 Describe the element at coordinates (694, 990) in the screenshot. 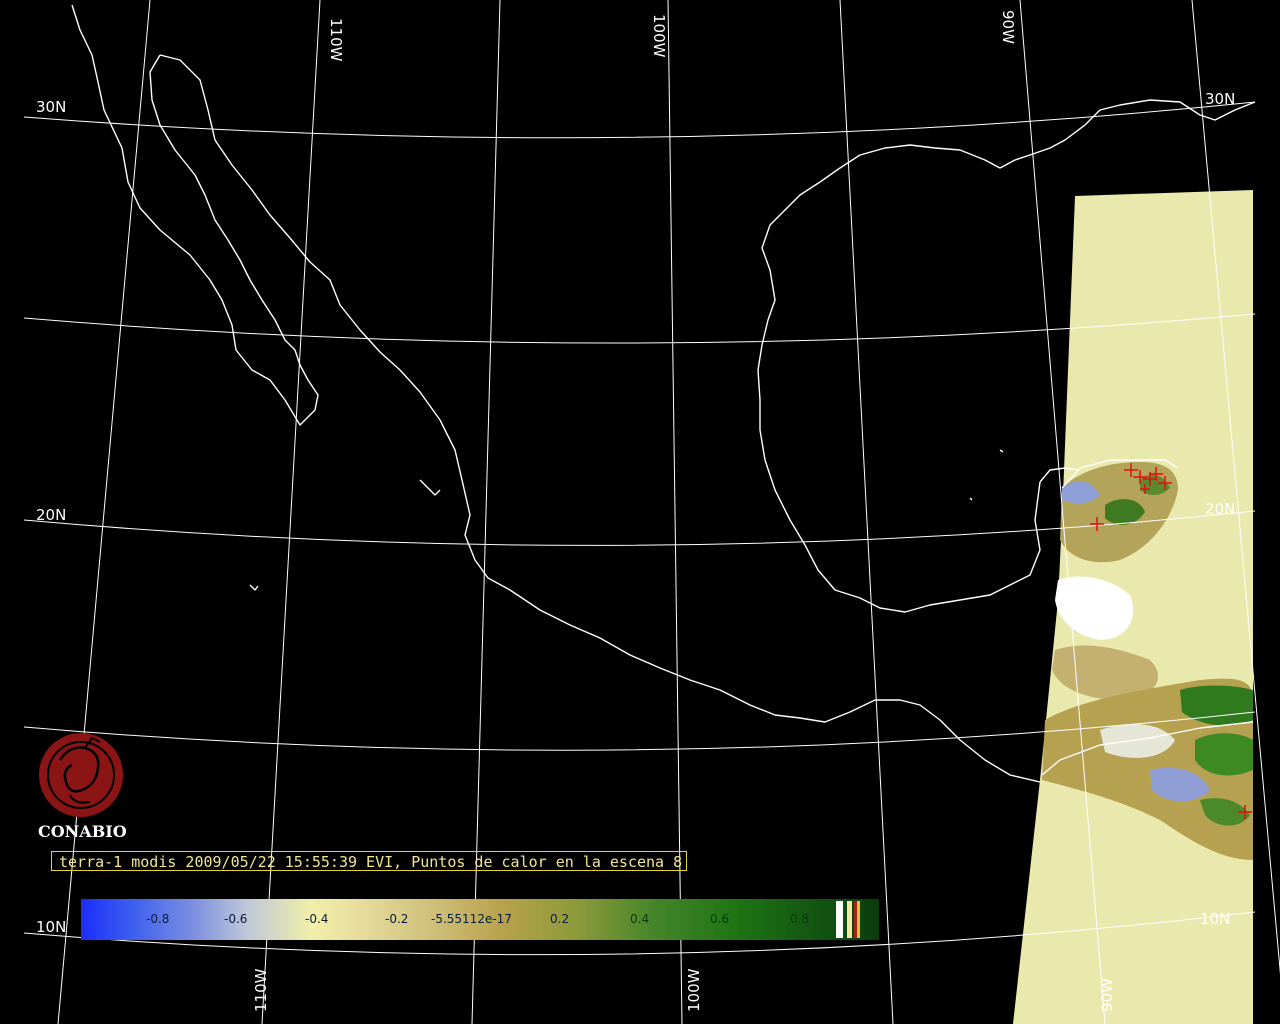

I see `lon-label-100w-bottom: 100W` at that location.